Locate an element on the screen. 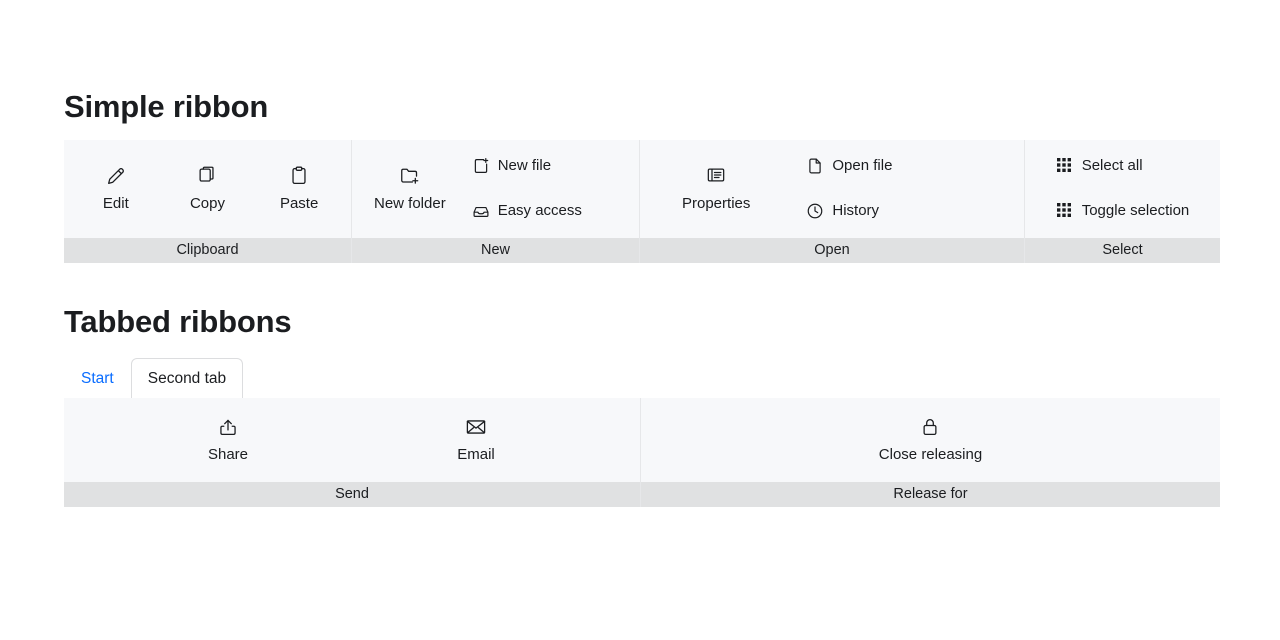 Image resolution: width=1280 pixels, height=640 pixels. envelope-icon is located at coordinates (476, 427).